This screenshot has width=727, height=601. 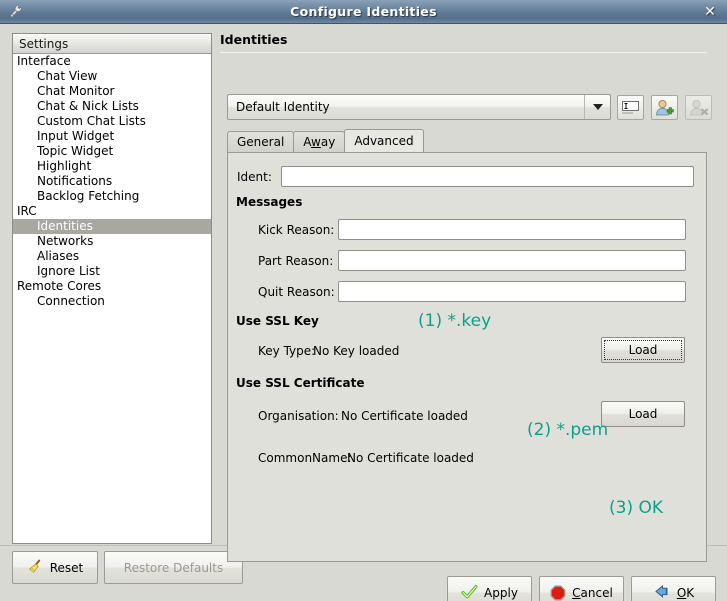 I want to click on ident-label: Ident:, so click(x=254, y=177).